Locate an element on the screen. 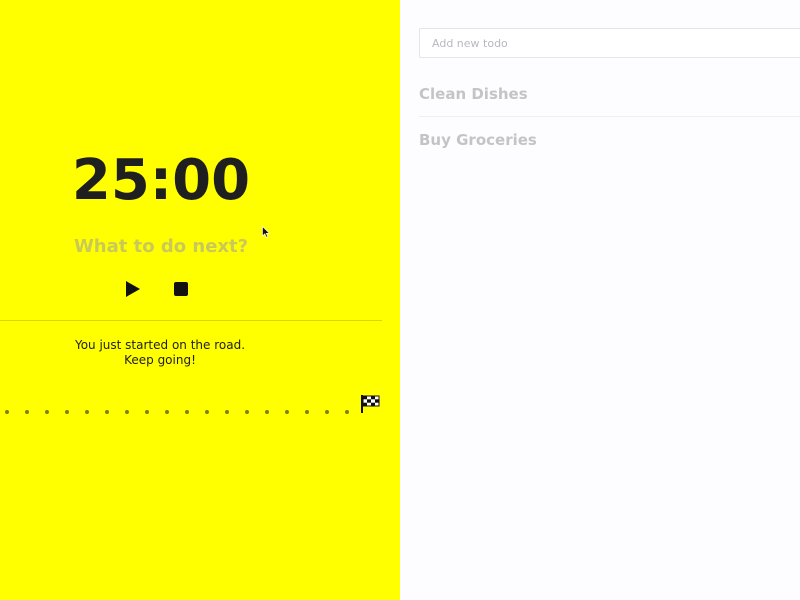  progress-message-line2: Keep going! is located at coordinates (160, 360).